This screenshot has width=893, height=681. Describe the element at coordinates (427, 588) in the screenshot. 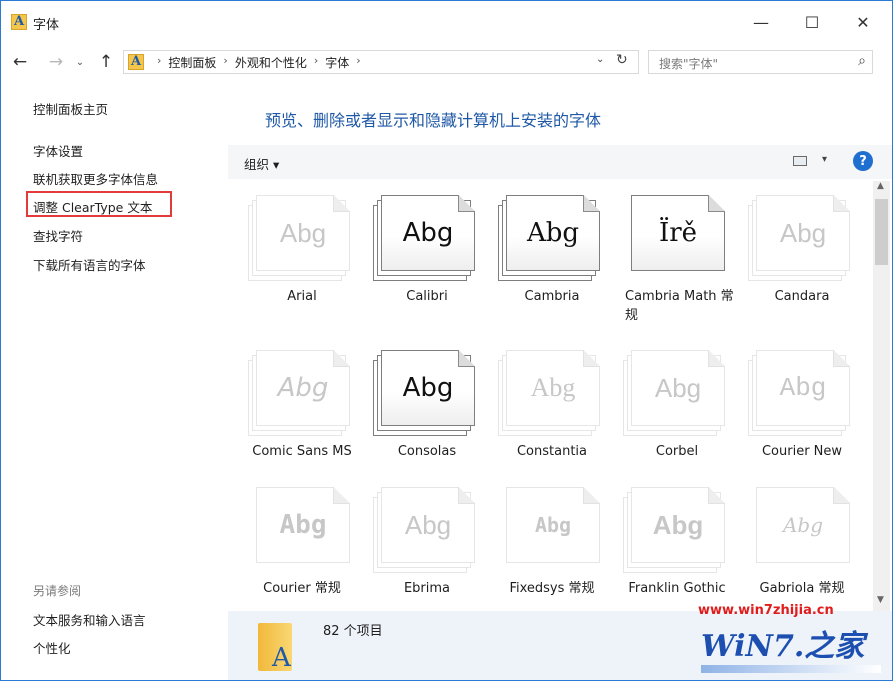

I see `font-name: Ebrima` at that location.